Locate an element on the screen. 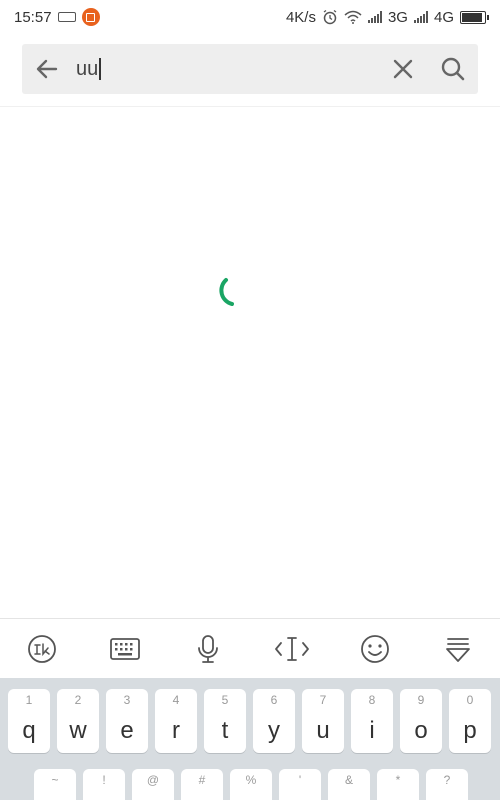 The width and height of the screenshot is (500, 800). key-u: 7u is located at coordinates (323, 721).